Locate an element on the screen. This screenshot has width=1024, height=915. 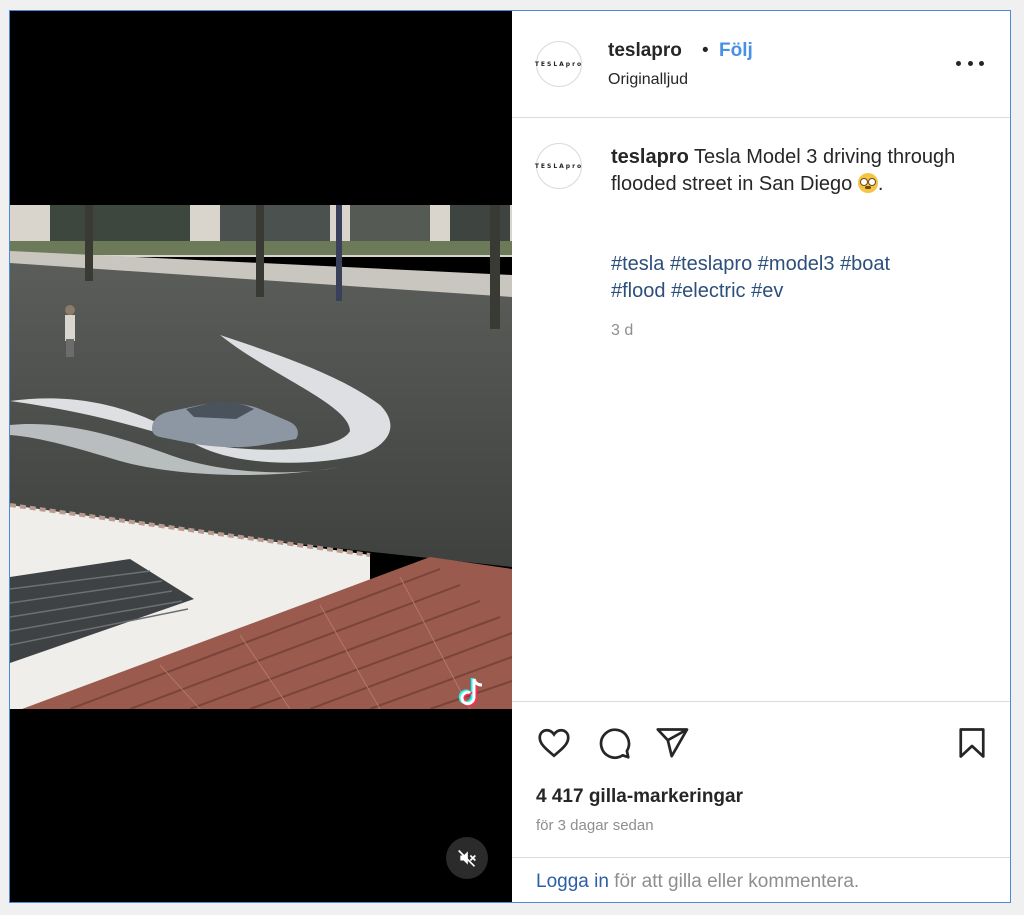
caption-author: teslapro is located at coordinates (650, 157).